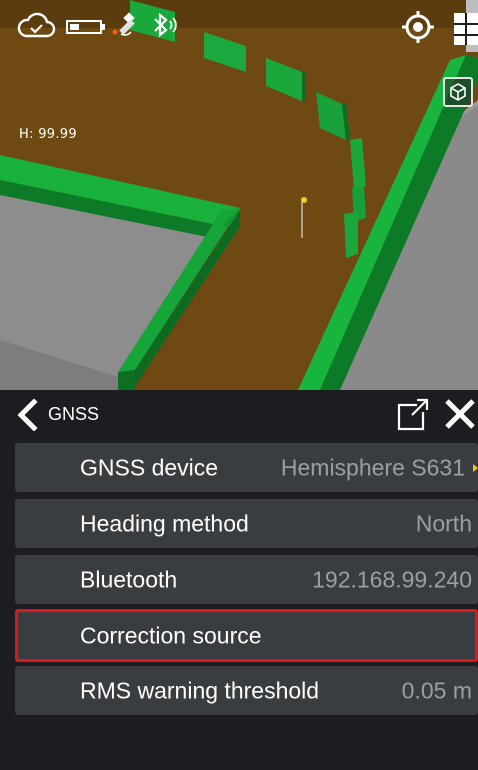 This screenshot has width=478, height=770. I want to click on row-label: GNSS device, so click(149, 467).